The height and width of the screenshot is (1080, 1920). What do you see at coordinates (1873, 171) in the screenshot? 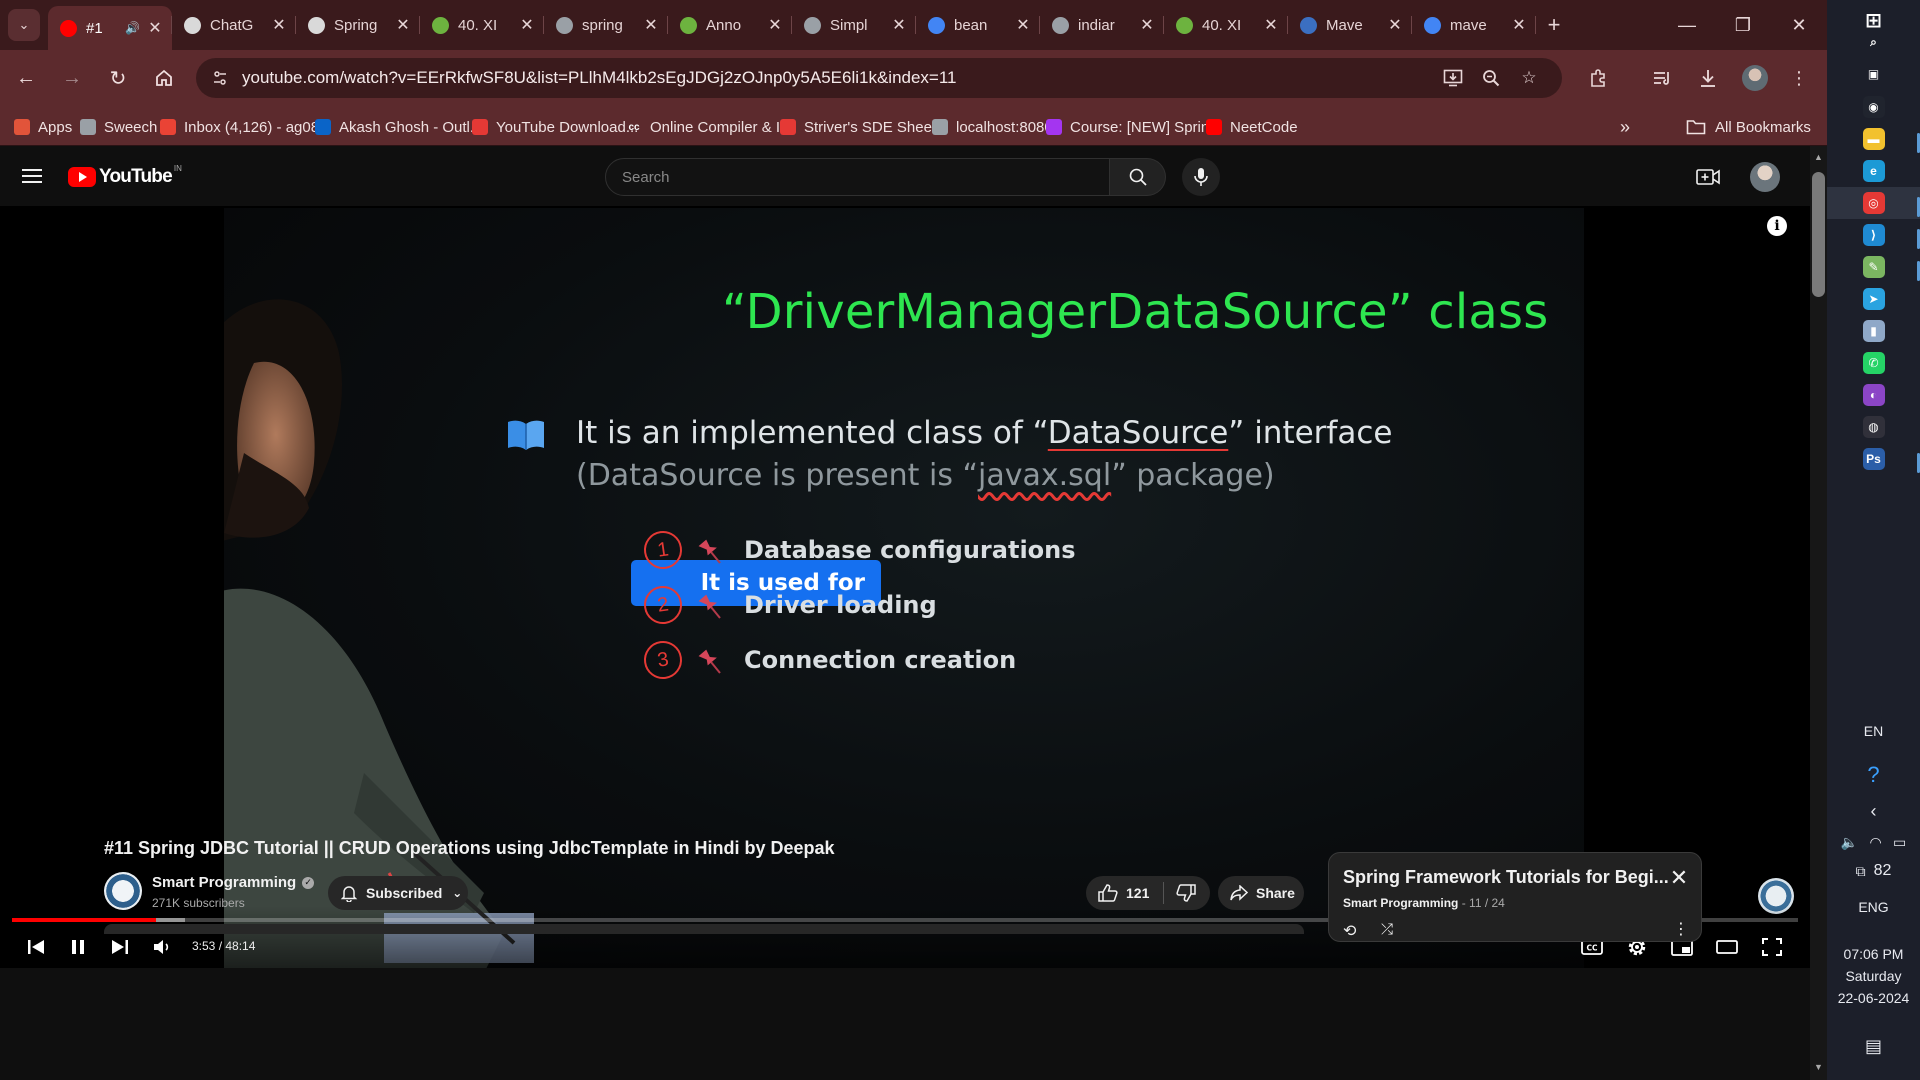
I see `taskbar-edge: e` at bounding box center [1873, 171].